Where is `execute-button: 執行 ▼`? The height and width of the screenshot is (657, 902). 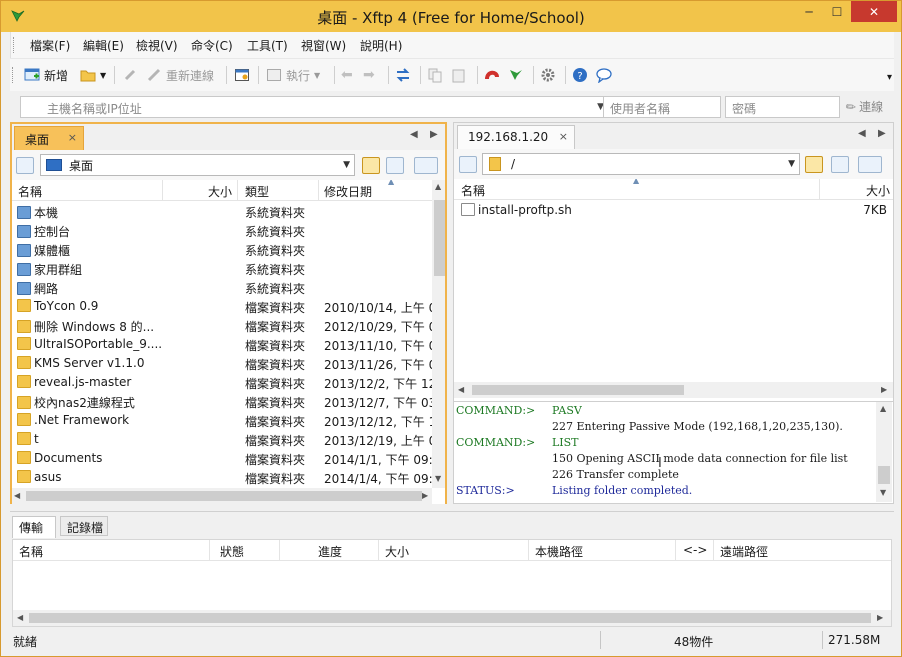 execute-button: 執行 ▼ is located at coordinates (293, 75).